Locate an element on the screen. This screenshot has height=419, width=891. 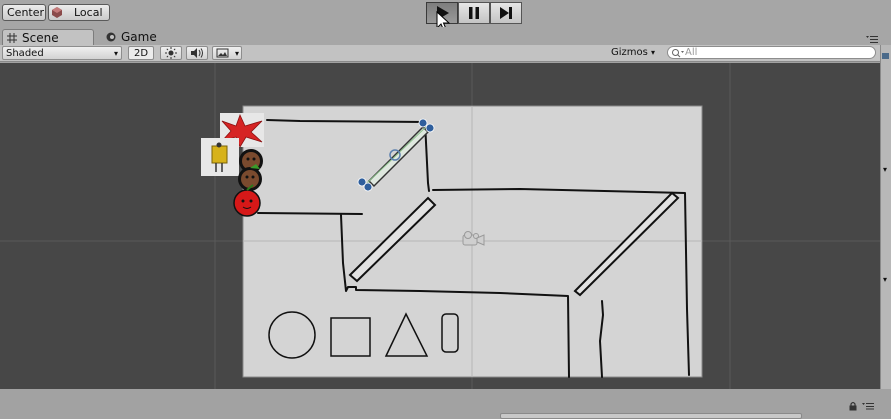
gizmos-dropdown: Gizmos ▾ is located at coordinates (635, 53).